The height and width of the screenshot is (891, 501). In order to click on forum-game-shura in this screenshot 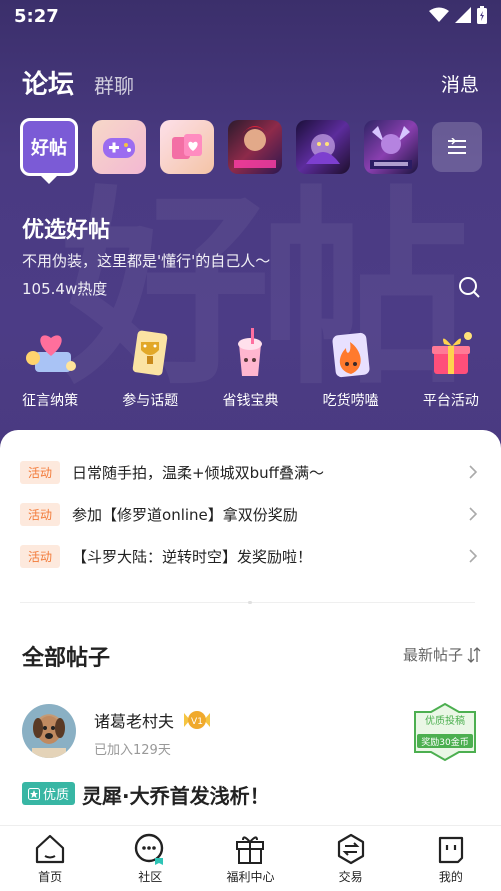, I will do `click(323, 147)`.